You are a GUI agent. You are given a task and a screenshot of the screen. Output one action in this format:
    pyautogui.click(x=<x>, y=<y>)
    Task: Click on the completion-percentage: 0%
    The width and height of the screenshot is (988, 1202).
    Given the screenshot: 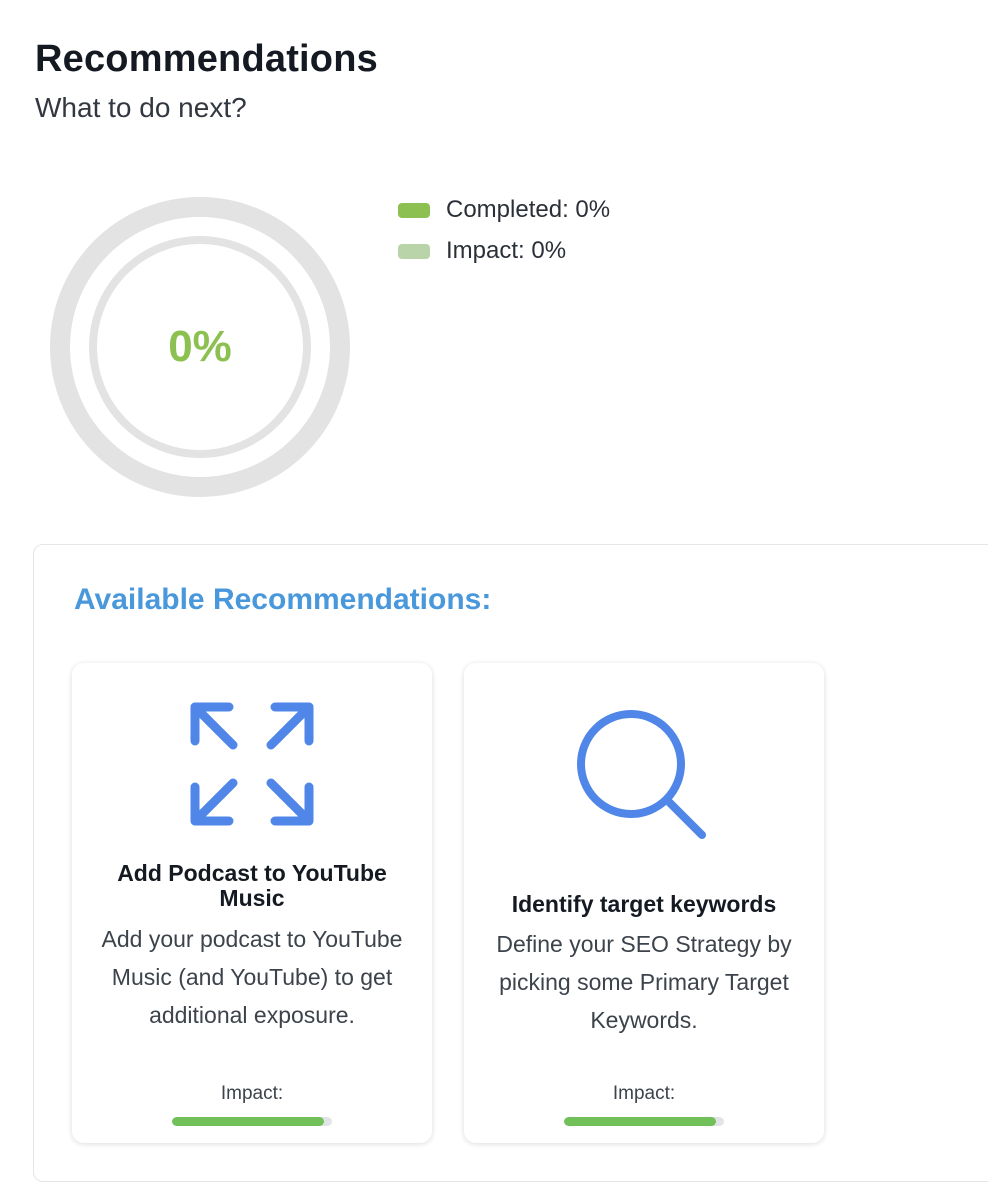 What is the action you would take?
    pyautogui.click(x=200, y=346)
    